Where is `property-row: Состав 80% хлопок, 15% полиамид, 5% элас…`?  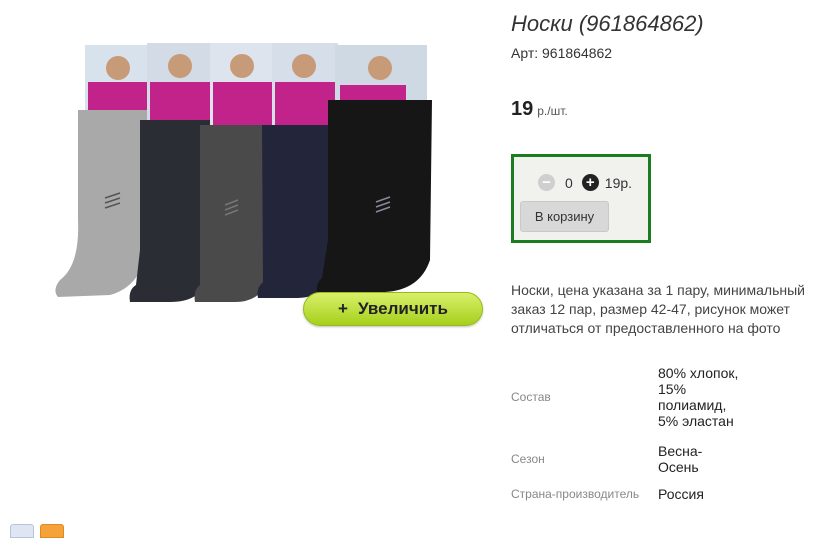 property-row: Состав 80% хлопок, 15% полиамид, 5% элас… is located at coordinates (625, 397).